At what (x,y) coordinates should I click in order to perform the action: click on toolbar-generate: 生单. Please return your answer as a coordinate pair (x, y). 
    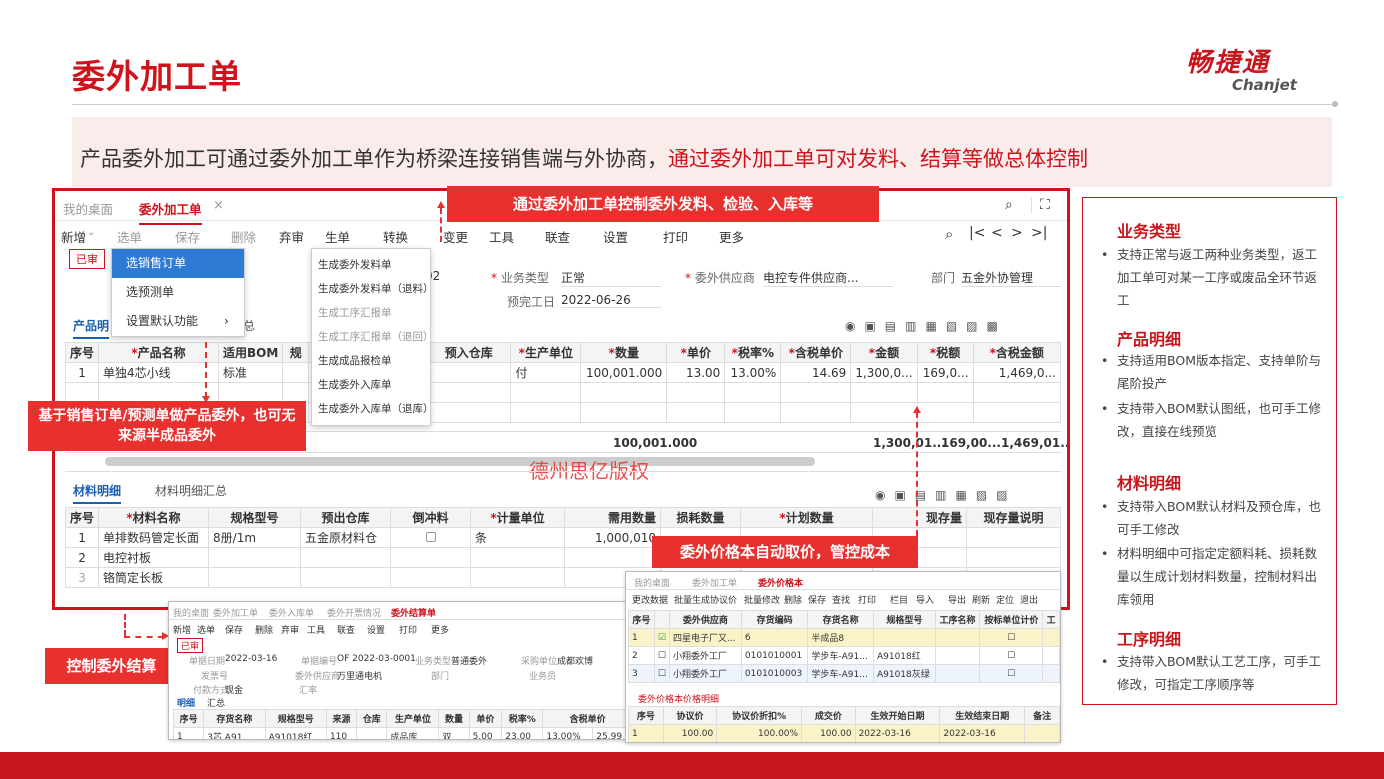
    Looking at the image, I should click on (337, 236).